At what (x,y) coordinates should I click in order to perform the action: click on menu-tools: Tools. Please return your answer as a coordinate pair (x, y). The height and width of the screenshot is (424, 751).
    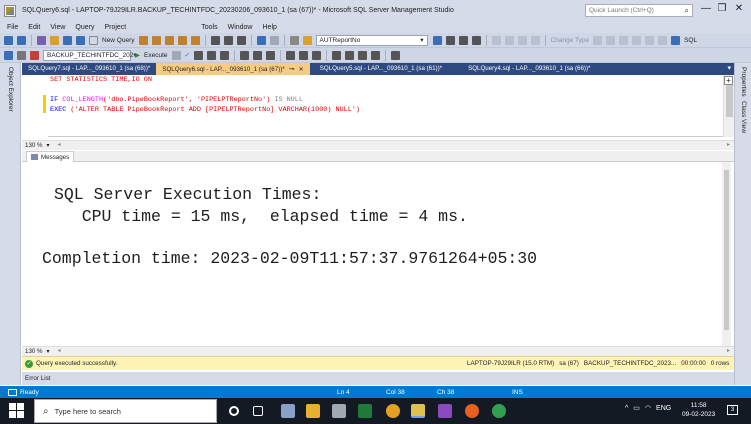
    Looking at the image, I should click on (209, 27).